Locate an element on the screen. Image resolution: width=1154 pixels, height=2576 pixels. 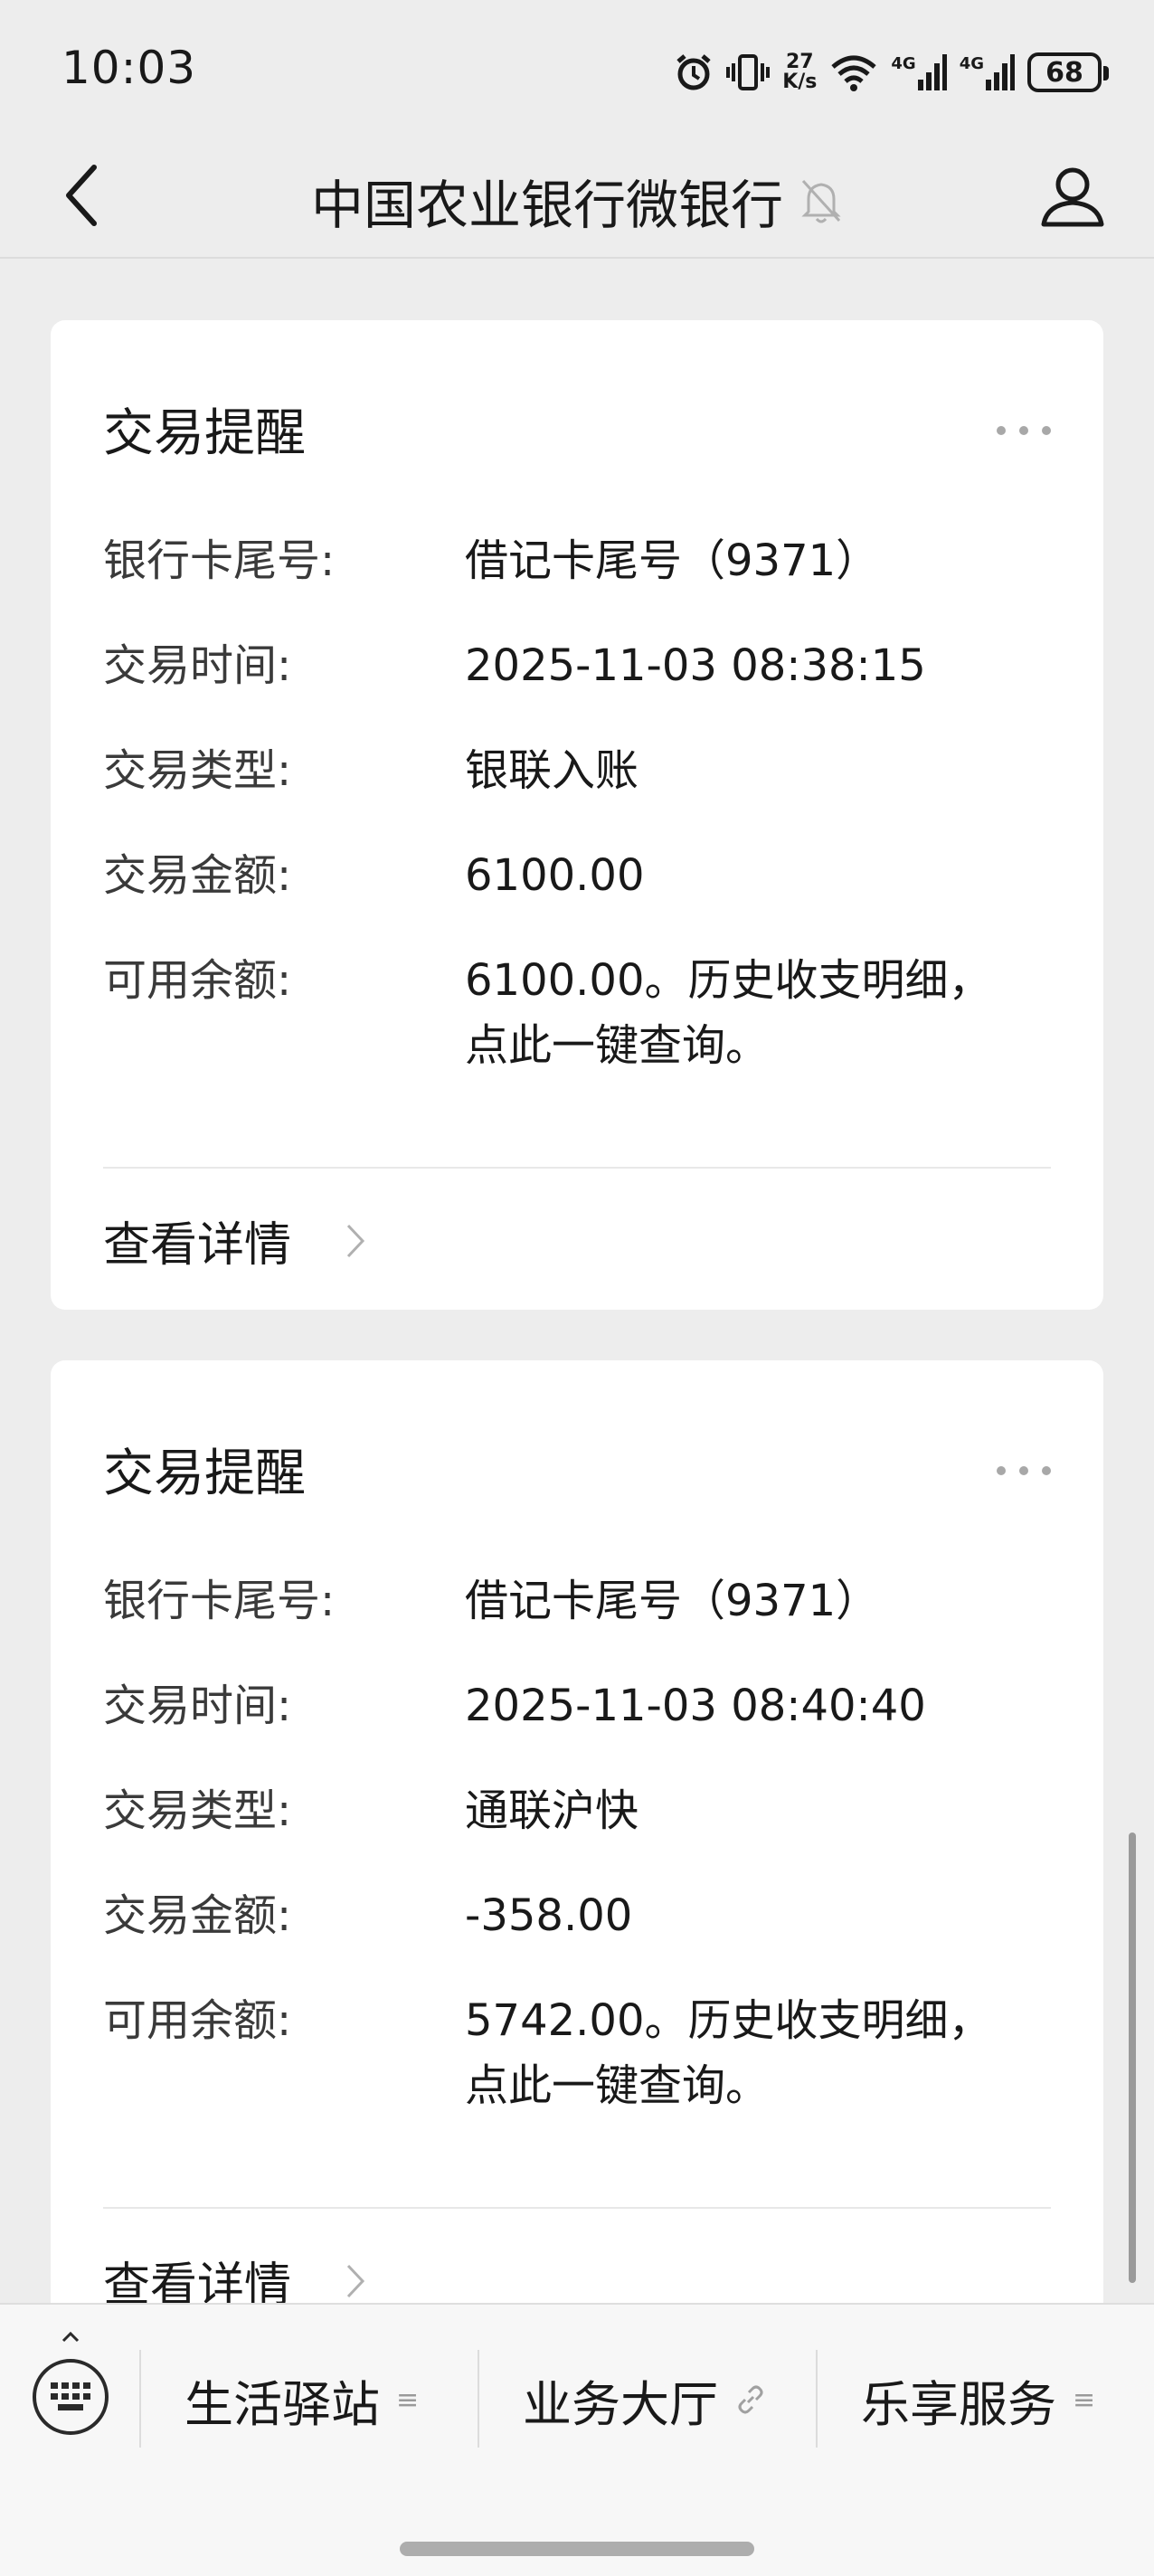
keyboard-icon is located at coordinates (70, 2396).